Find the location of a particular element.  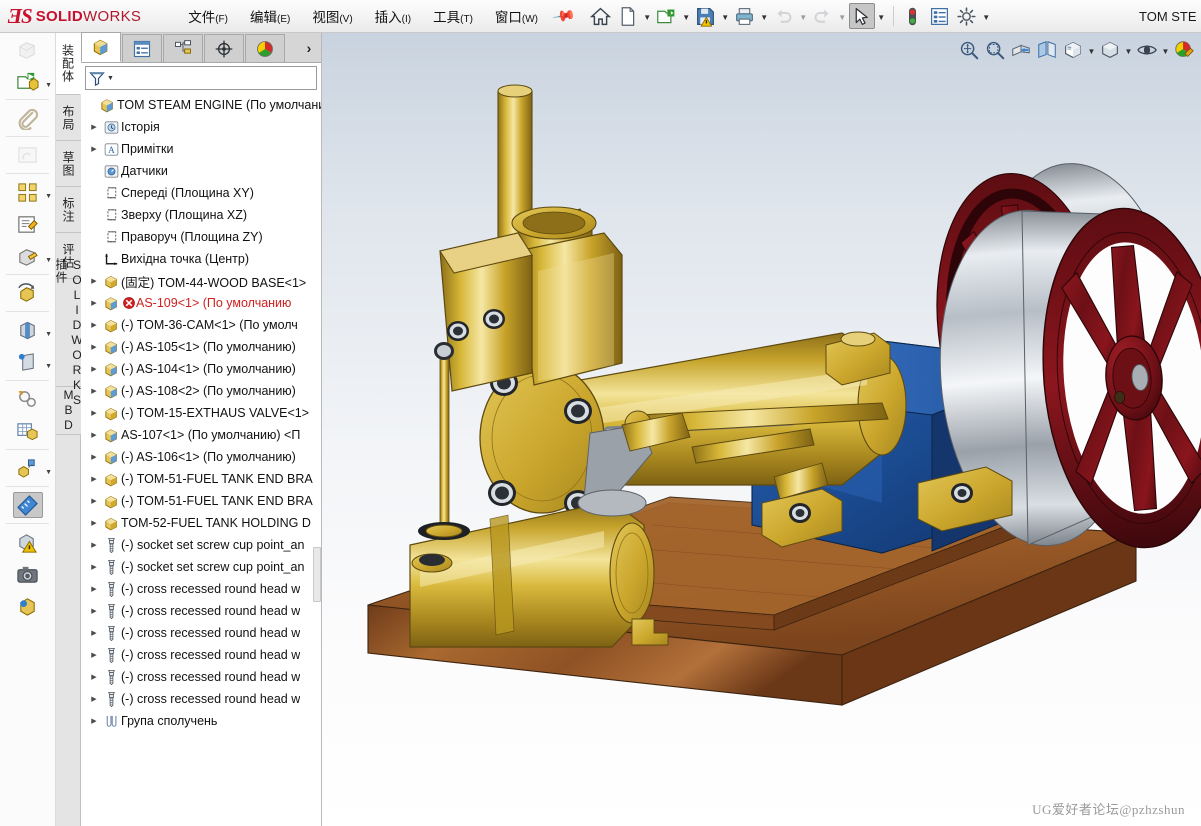

open-dropdown-caret: ▼ is located at coordinates (686, 16).